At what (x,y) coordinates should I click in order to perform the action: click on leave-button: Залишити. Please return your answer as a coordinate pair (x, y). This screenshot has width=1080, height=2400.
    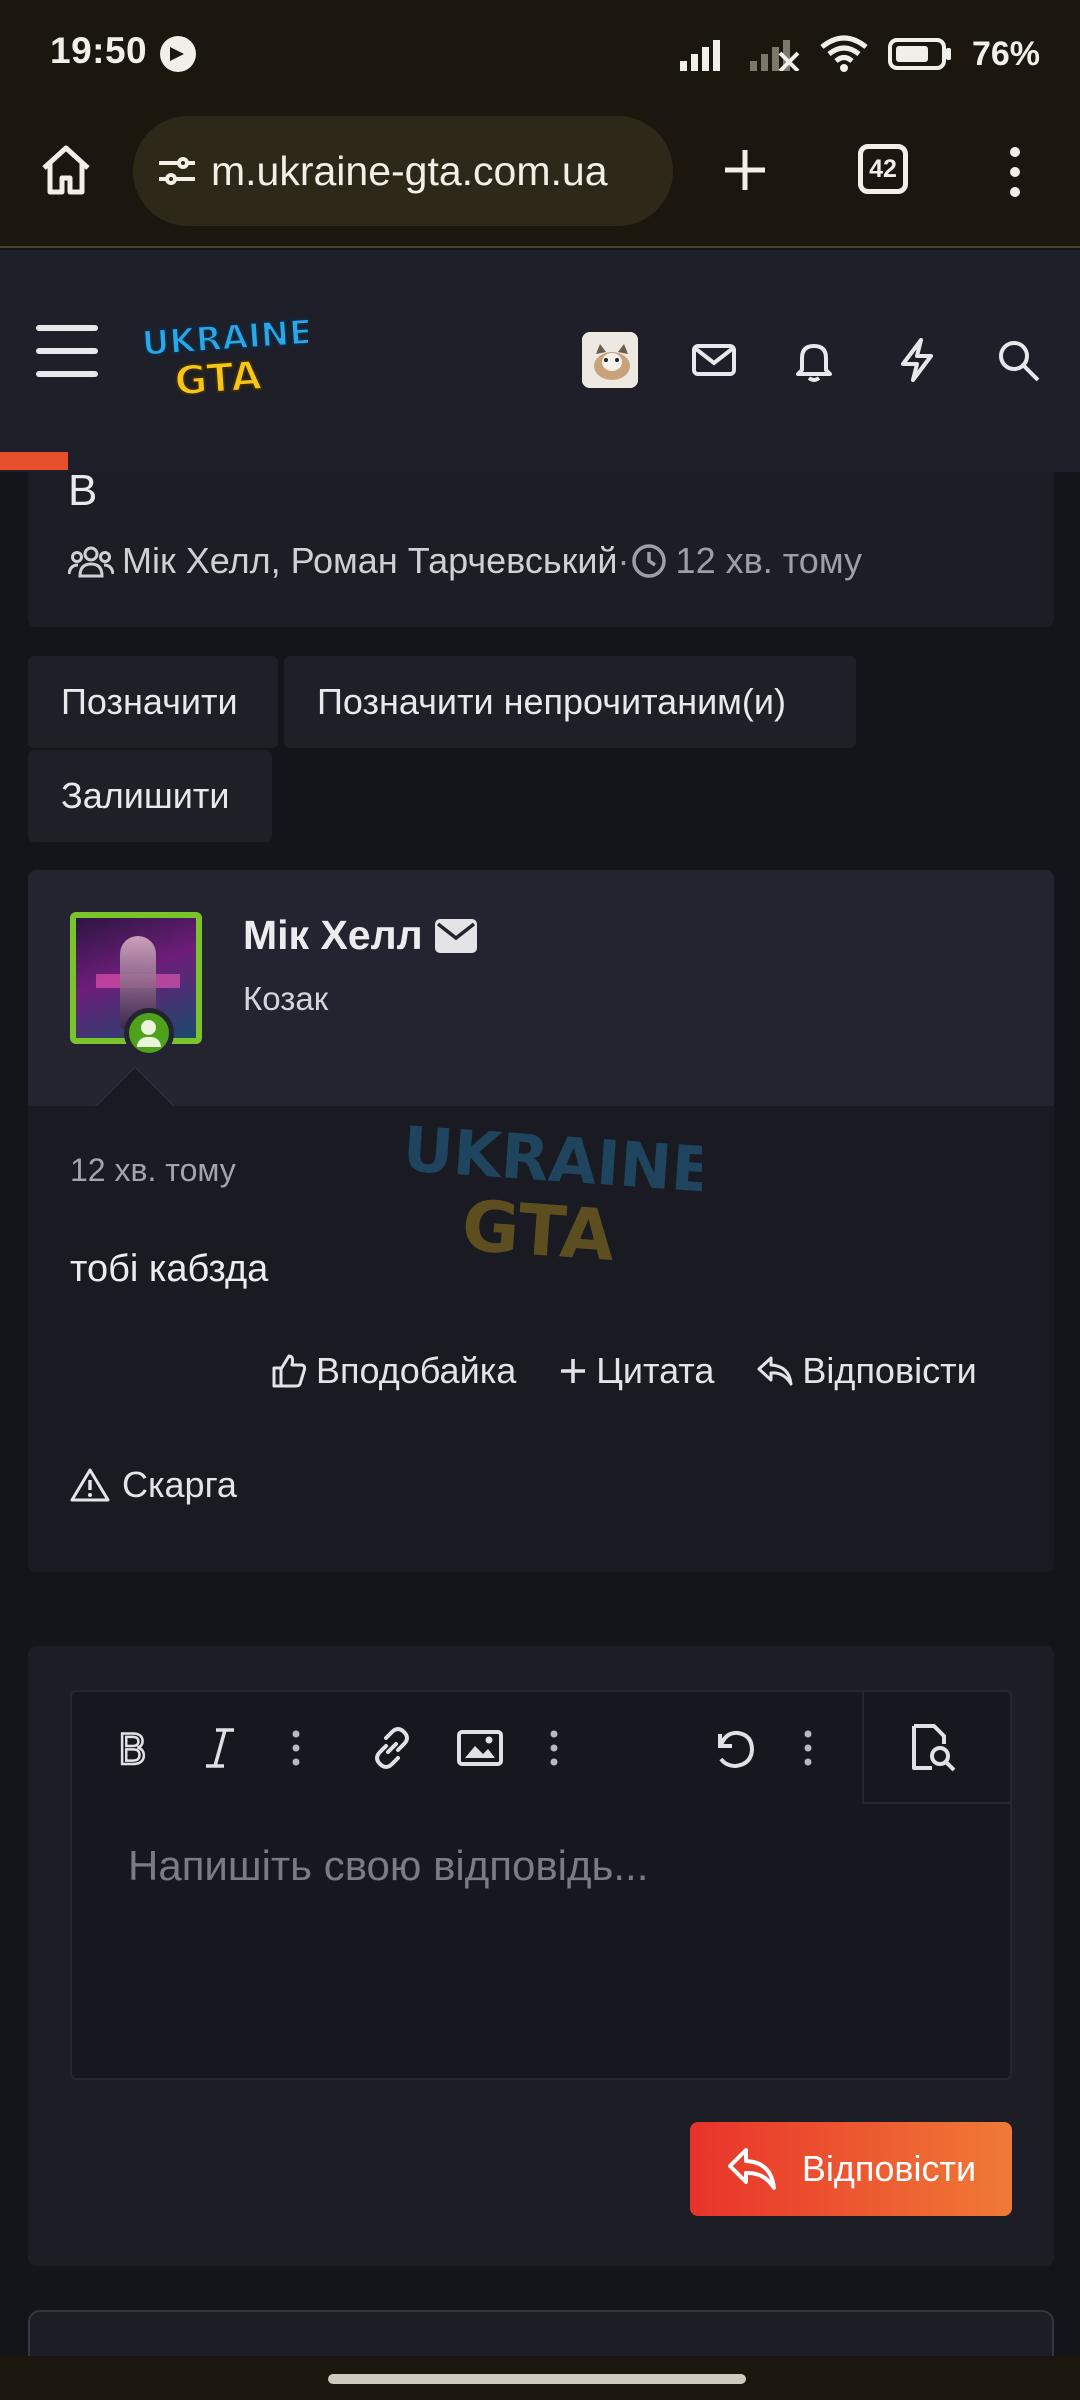
    Looking at the image, I should click on (150, 796).